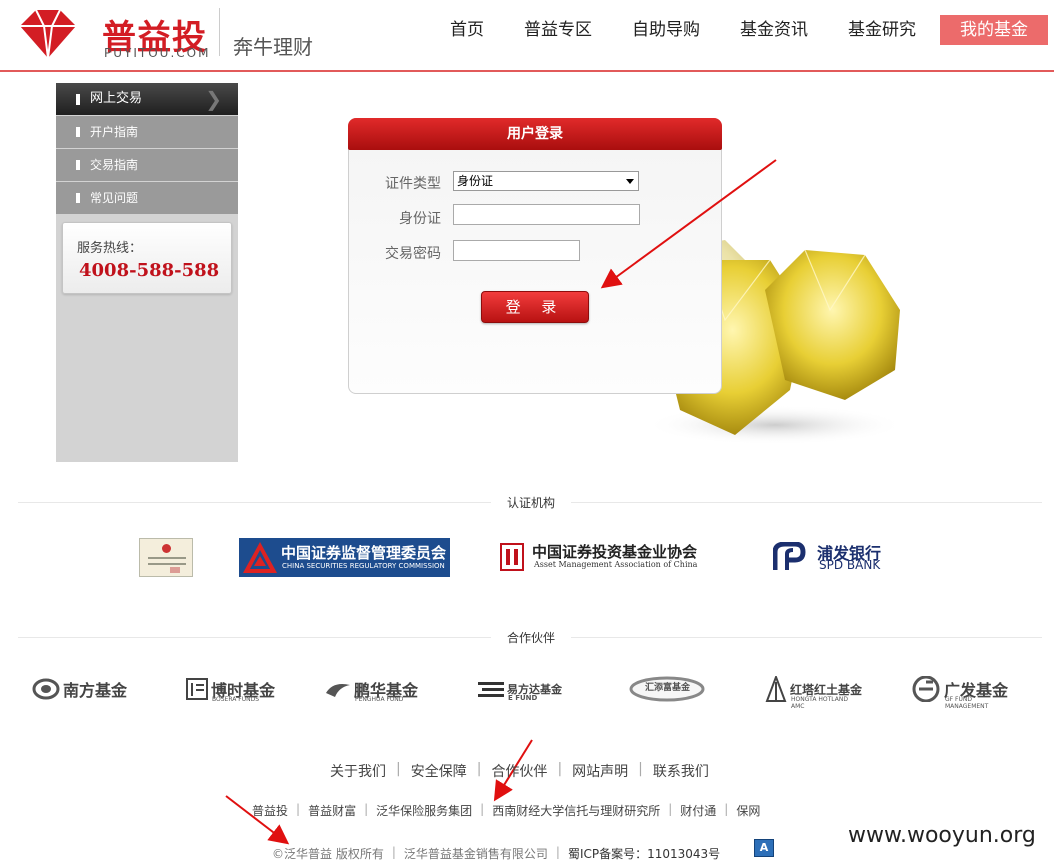 The height and width of the screenshot is (867, 1054). I want to click on friend-link-fanhua: 泛华保险服务集团, so click(424, 811).